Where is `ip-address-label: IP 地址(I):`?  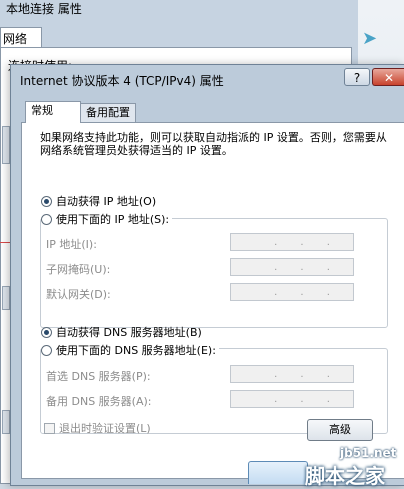
ip-address-label: IP 地址(I): is located at coordinates (71, 244).